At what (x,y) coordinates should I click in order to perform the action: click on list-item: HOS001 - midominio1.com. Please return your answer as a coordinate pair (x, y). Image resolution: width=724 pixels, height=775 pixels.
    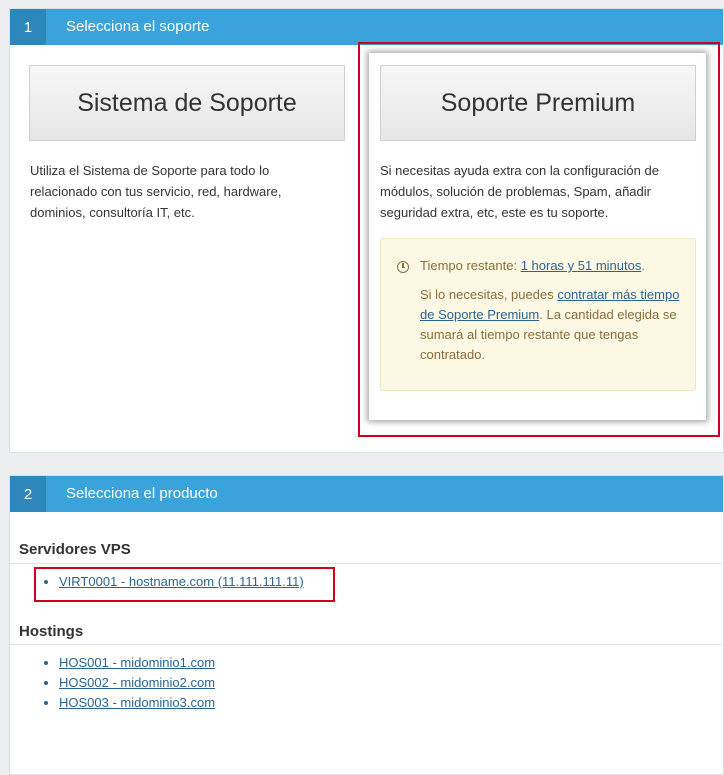
    Looking at the image, I should click on (137, 663).